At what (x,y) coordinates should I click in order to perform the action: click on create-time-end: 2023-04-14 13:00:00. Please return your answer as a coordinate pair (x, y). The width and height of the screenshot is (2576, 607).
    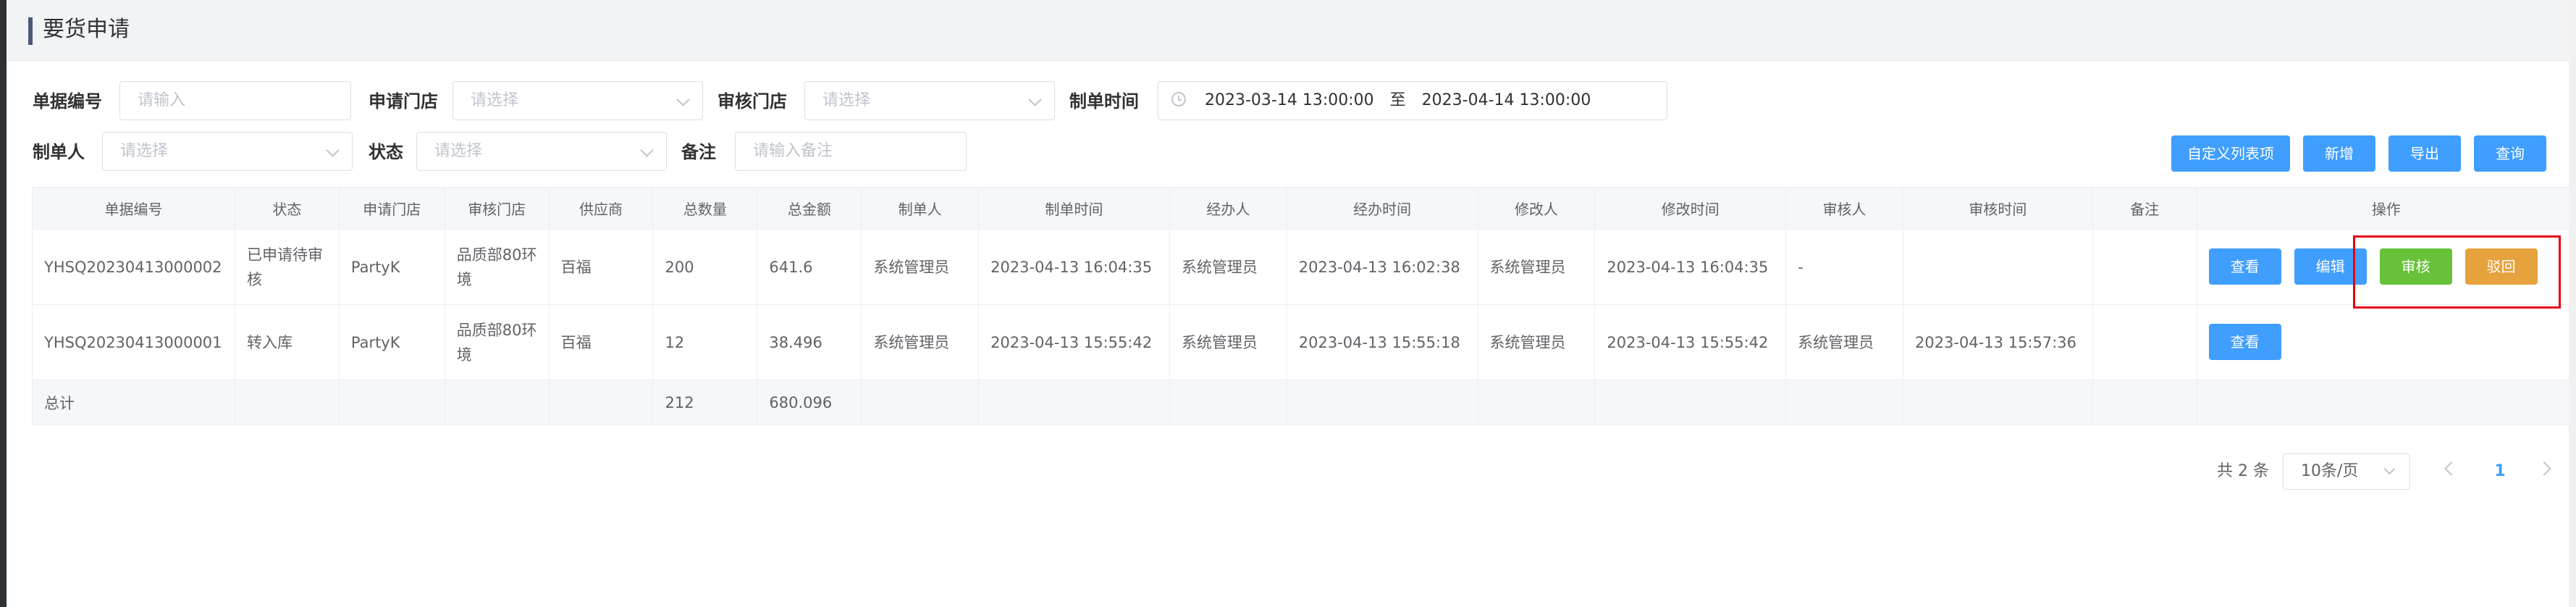
    Looking at the image, I should click on (1506, 100).